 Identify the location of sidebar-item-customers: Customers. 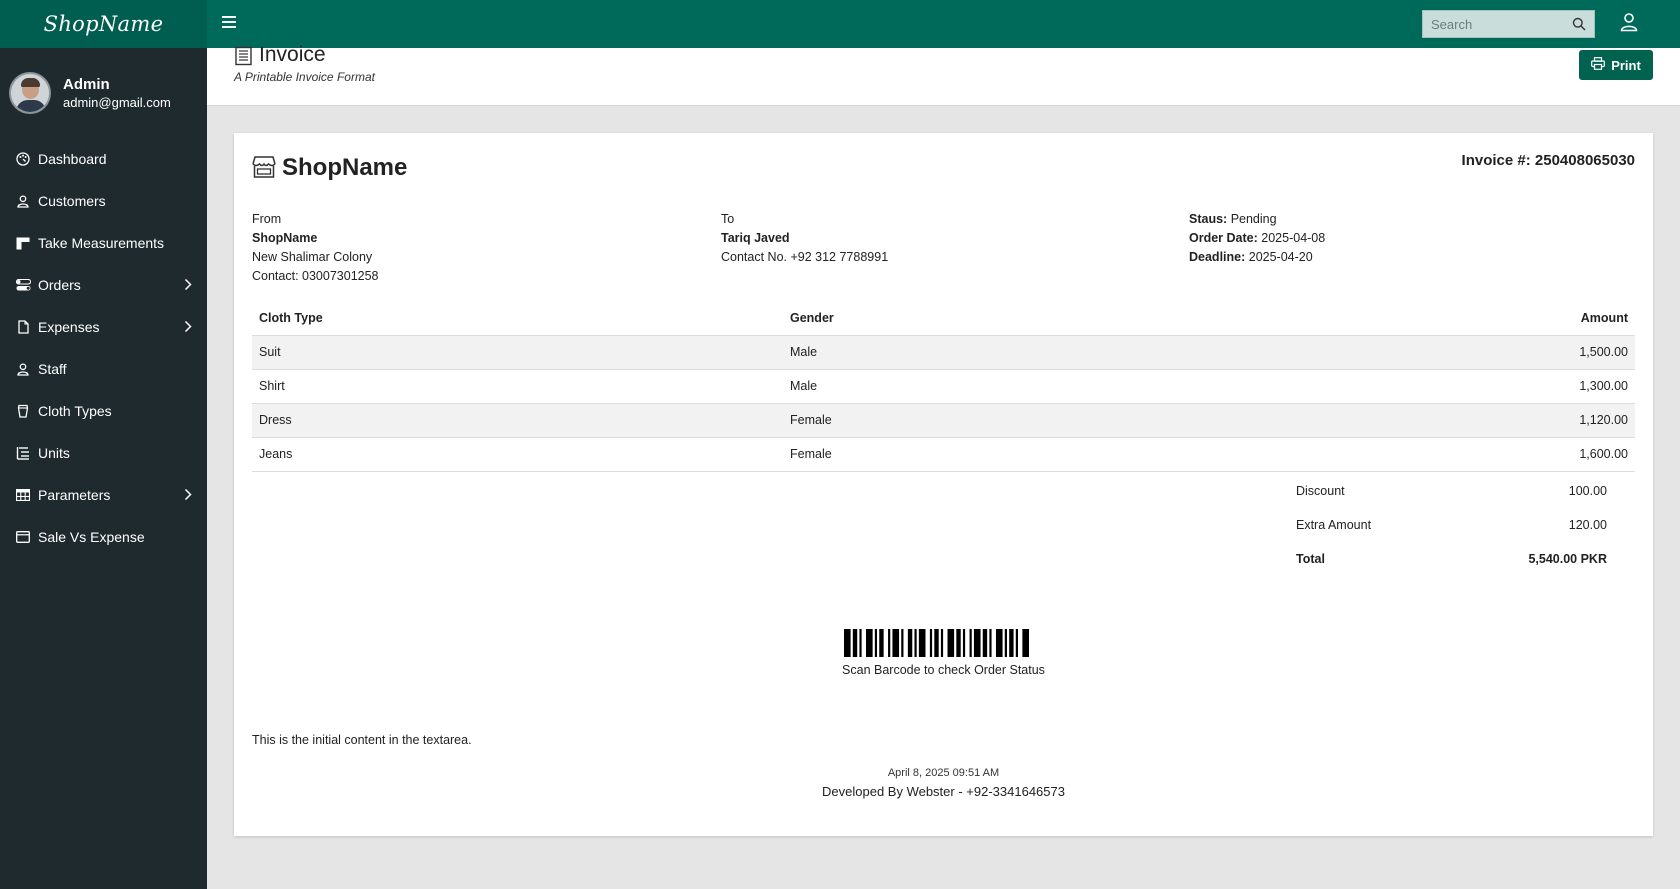
(103, 201).